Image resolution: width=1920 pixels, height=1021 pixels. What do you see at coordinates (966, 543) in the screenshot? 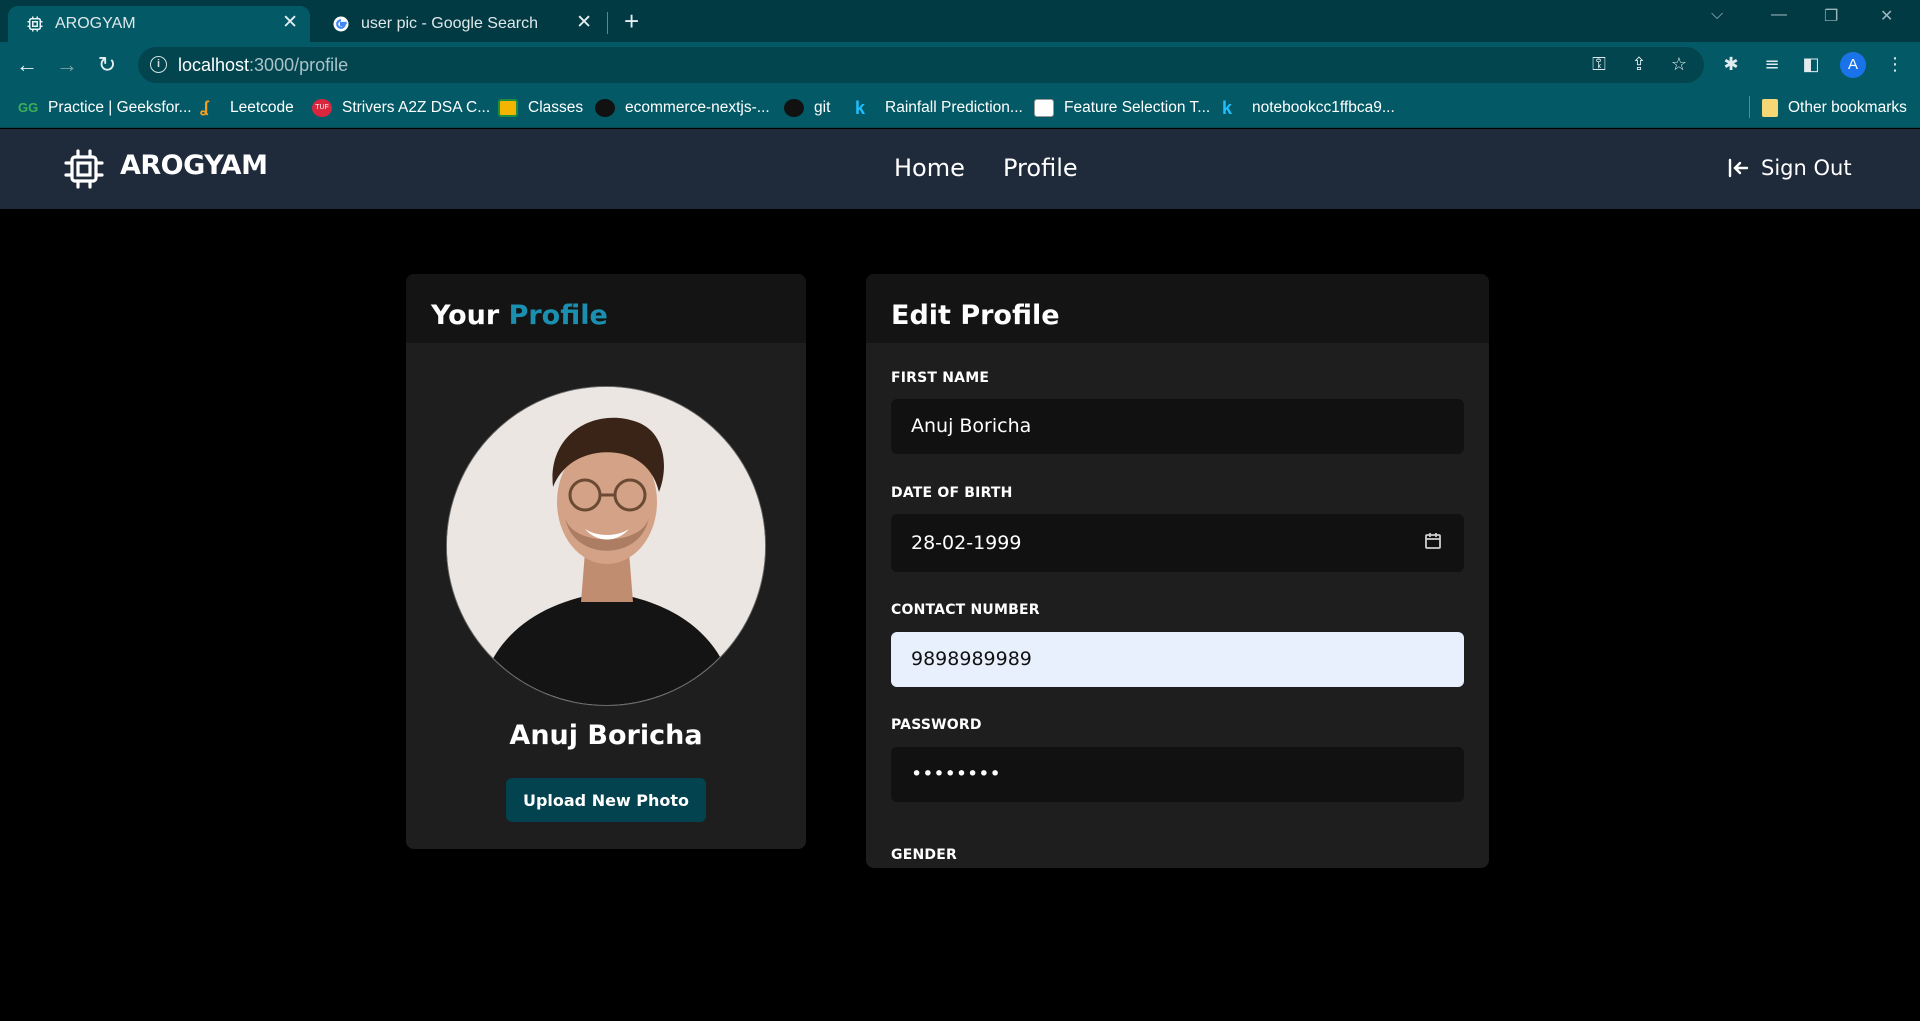
I see `dob-value: 28-02-1999` at bounding box center [966, 543].